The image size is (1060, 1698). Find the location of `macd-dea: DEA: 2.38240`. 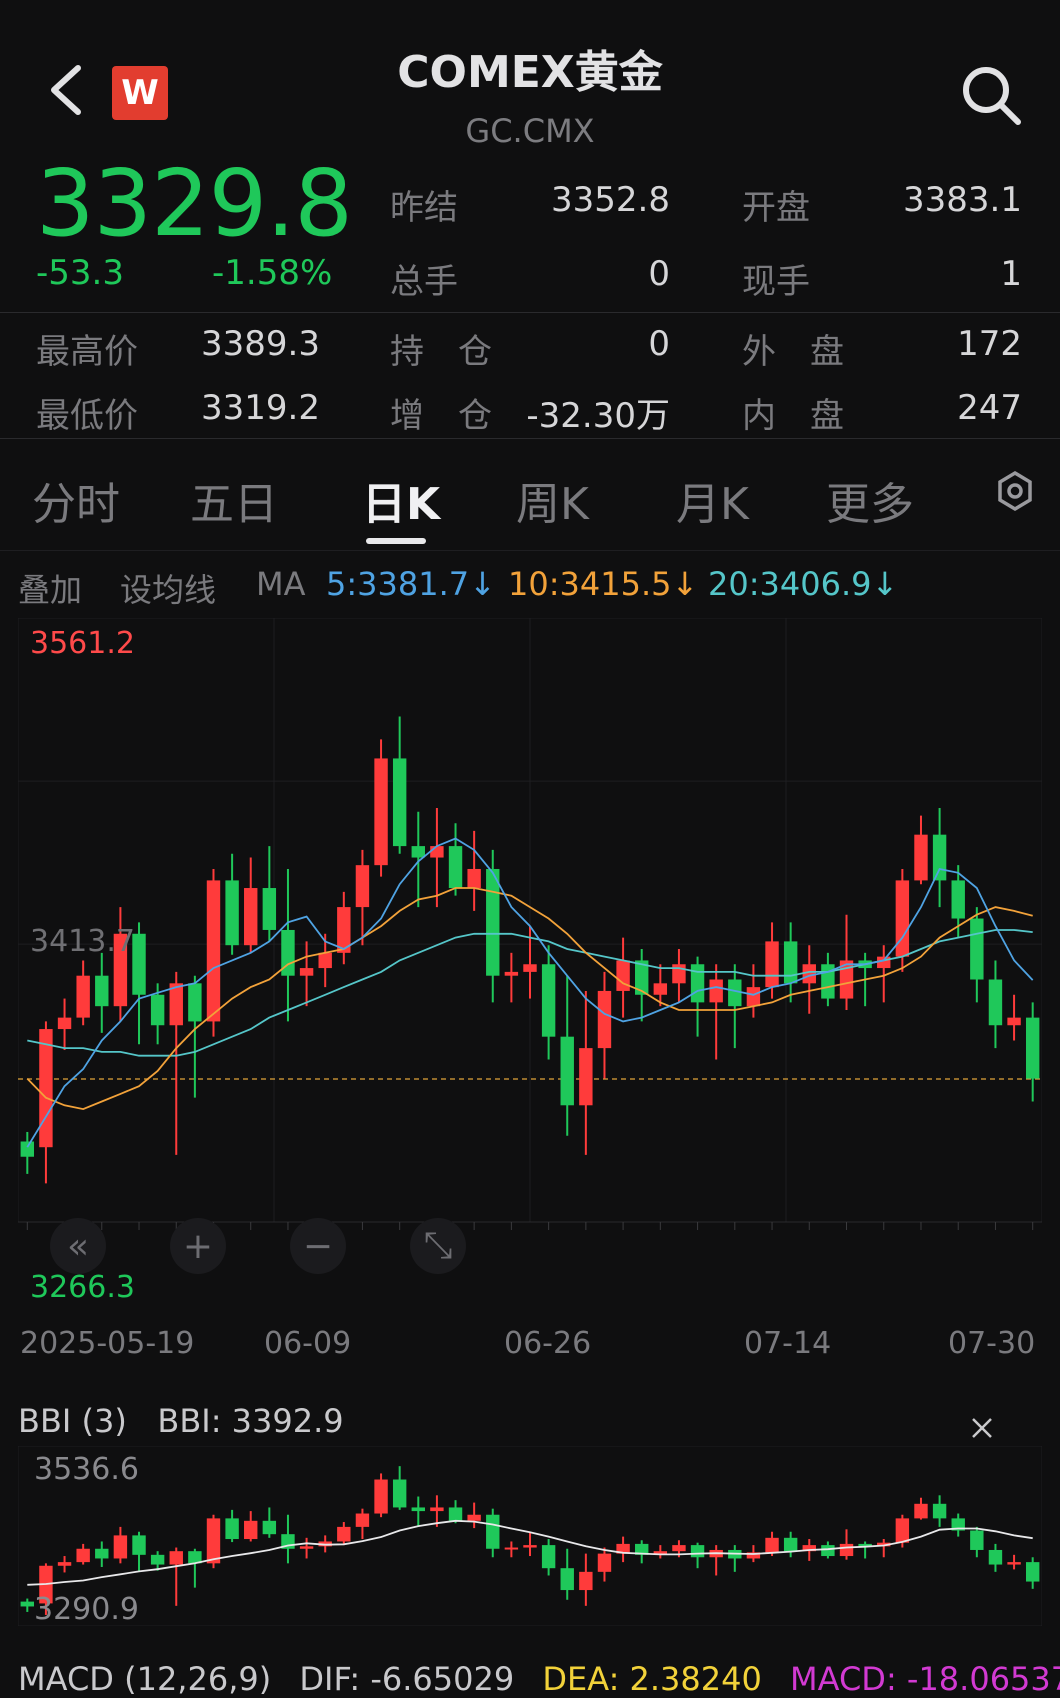

macd-dea: DEA: 2.38240 is located at coordinates (652, 1679).